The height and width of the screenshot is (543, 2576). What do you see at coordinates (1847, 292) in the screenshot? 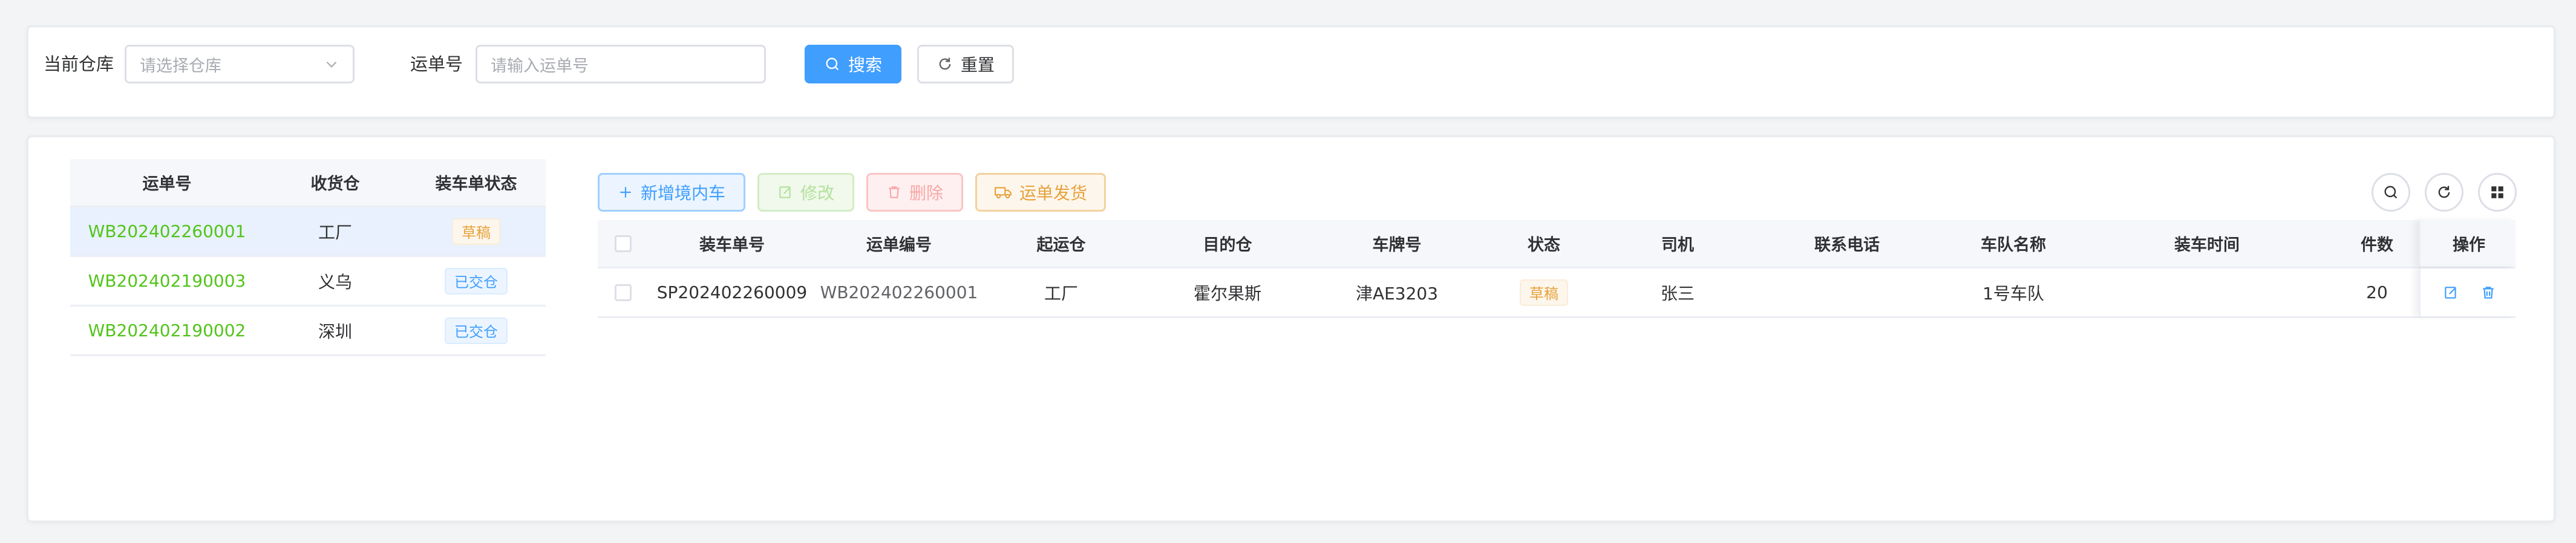
I see `contact-phone` at bounding box center [1847, 292].